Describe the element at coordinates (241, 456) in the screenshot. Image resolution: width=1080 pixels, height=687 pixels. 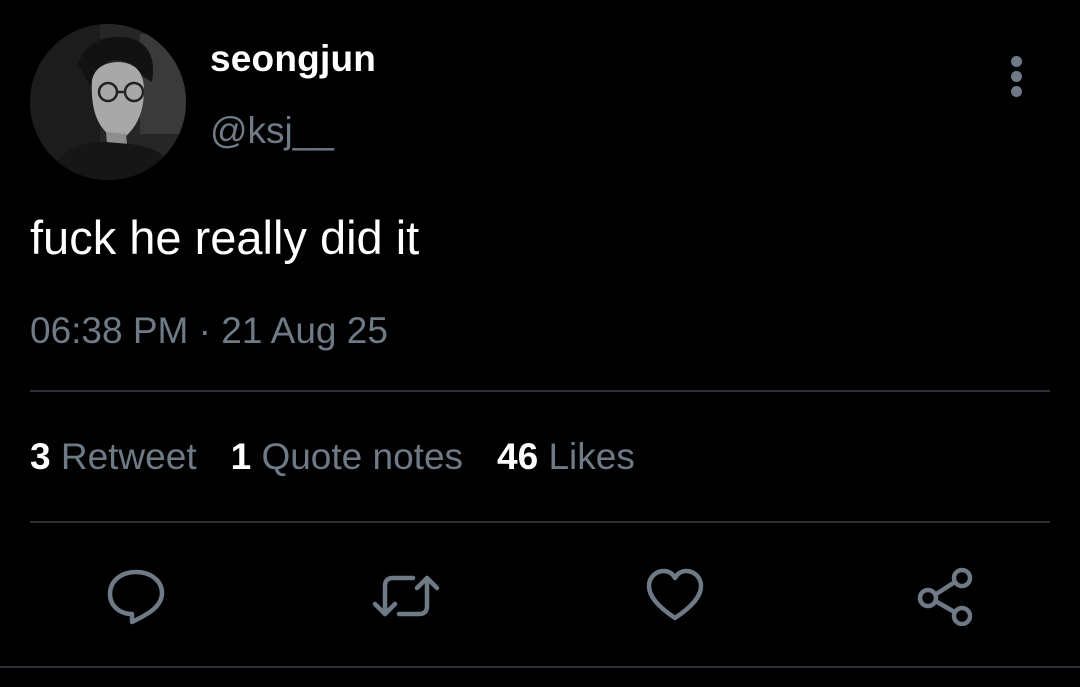
I see `quote-count: 1` at that location.